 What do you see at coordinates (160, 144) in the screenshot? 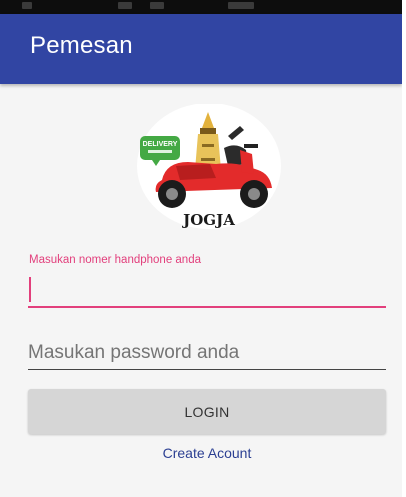
I see `delivery-badge-text: DELIVERY` at bounding box center [160, 144].